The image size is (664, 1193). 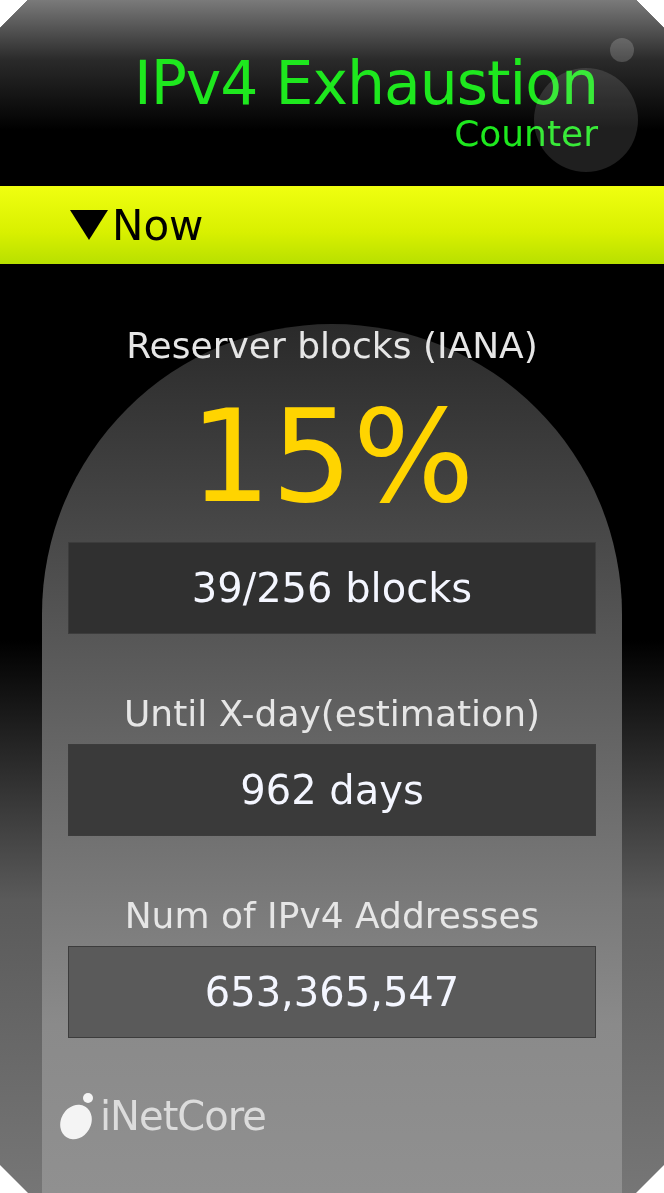 I want to click on section-header: Now, so click(x=332, y=225).